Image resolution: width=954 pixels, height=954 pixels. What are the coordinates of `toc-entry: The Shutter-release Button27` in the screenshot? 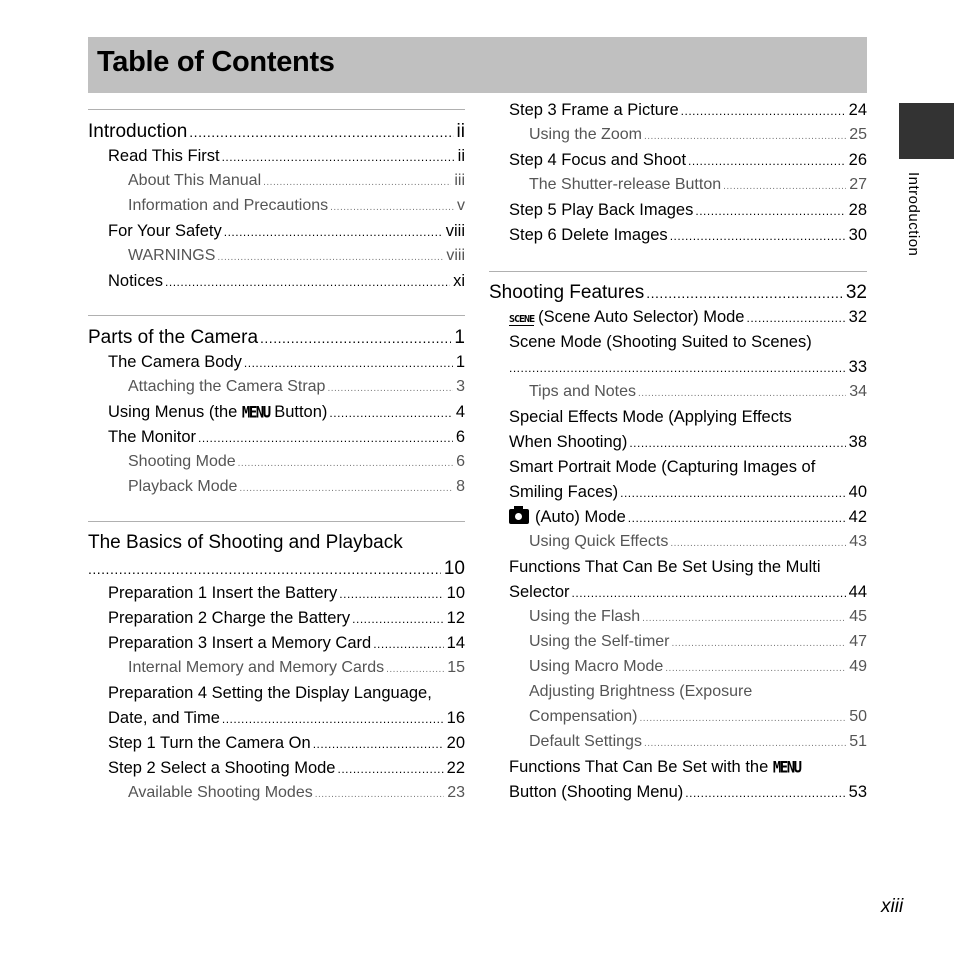 It's located at (678, 188).